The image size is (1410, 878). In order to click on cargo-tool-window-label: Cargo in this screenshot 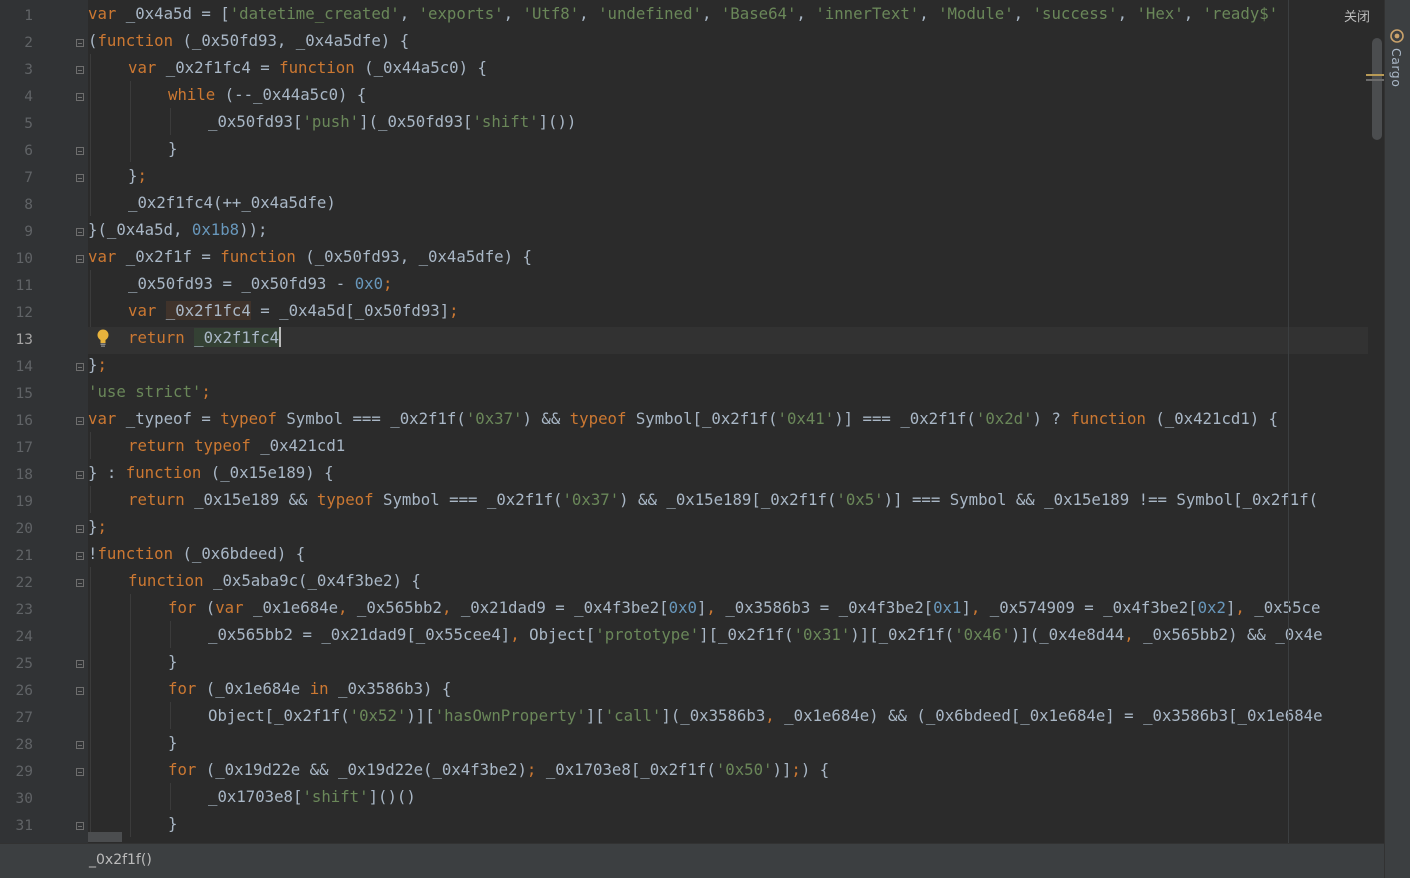, I will do `click(1396, 67)`.